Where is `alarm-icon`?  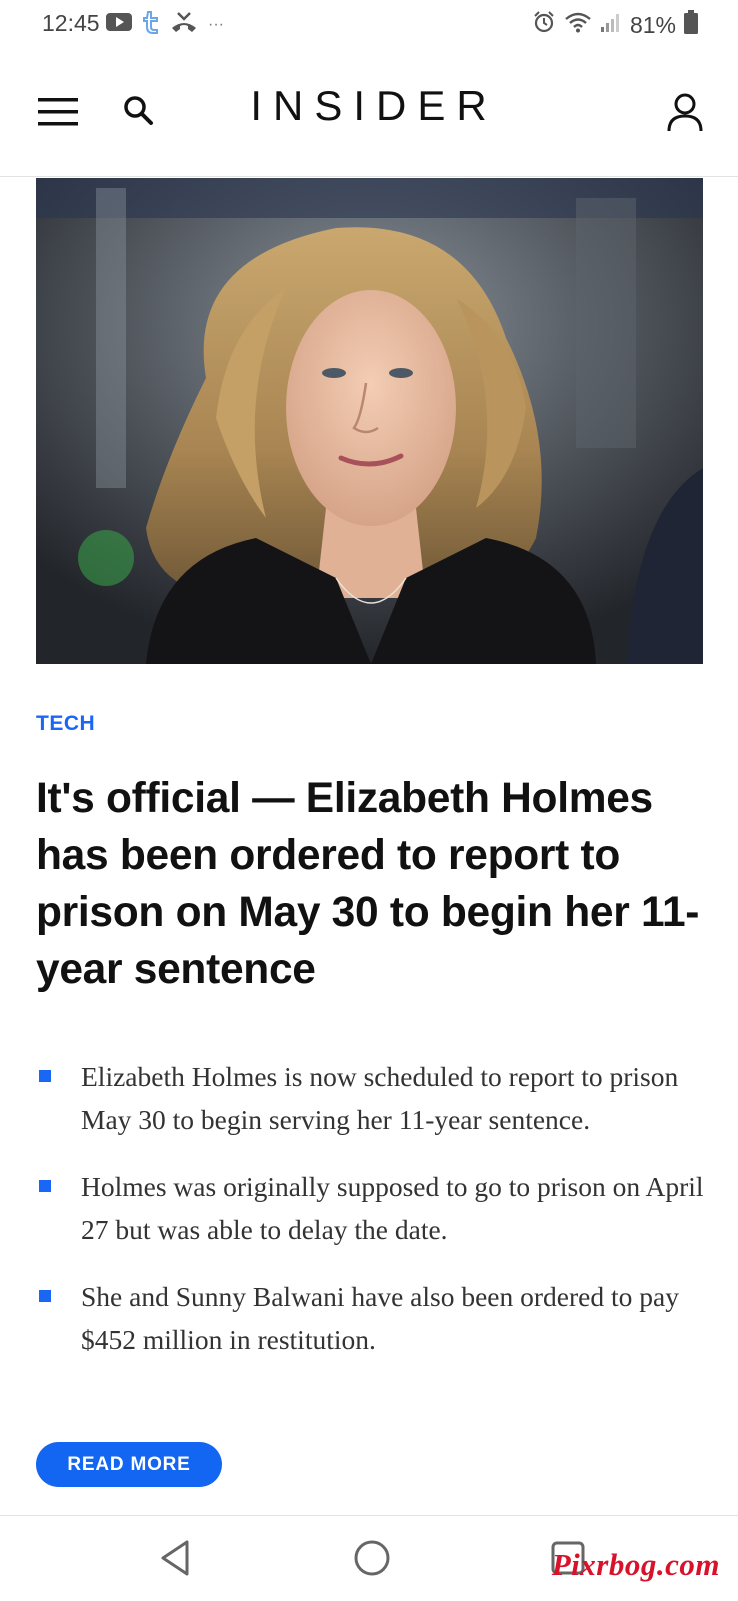 alarm-icon is located at coordinates (544, 25).